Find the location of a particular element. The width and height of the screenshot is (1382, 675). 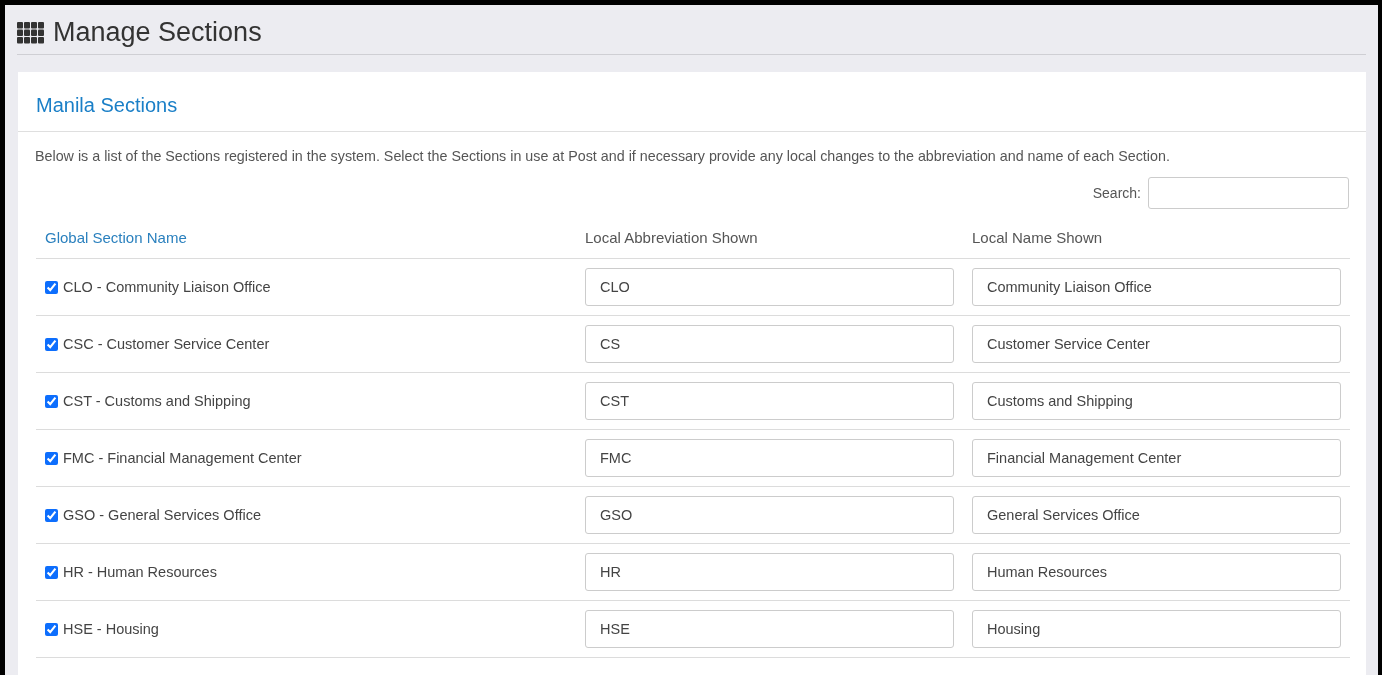

local-name-field: Housing is located at coordinates (1156, 629).